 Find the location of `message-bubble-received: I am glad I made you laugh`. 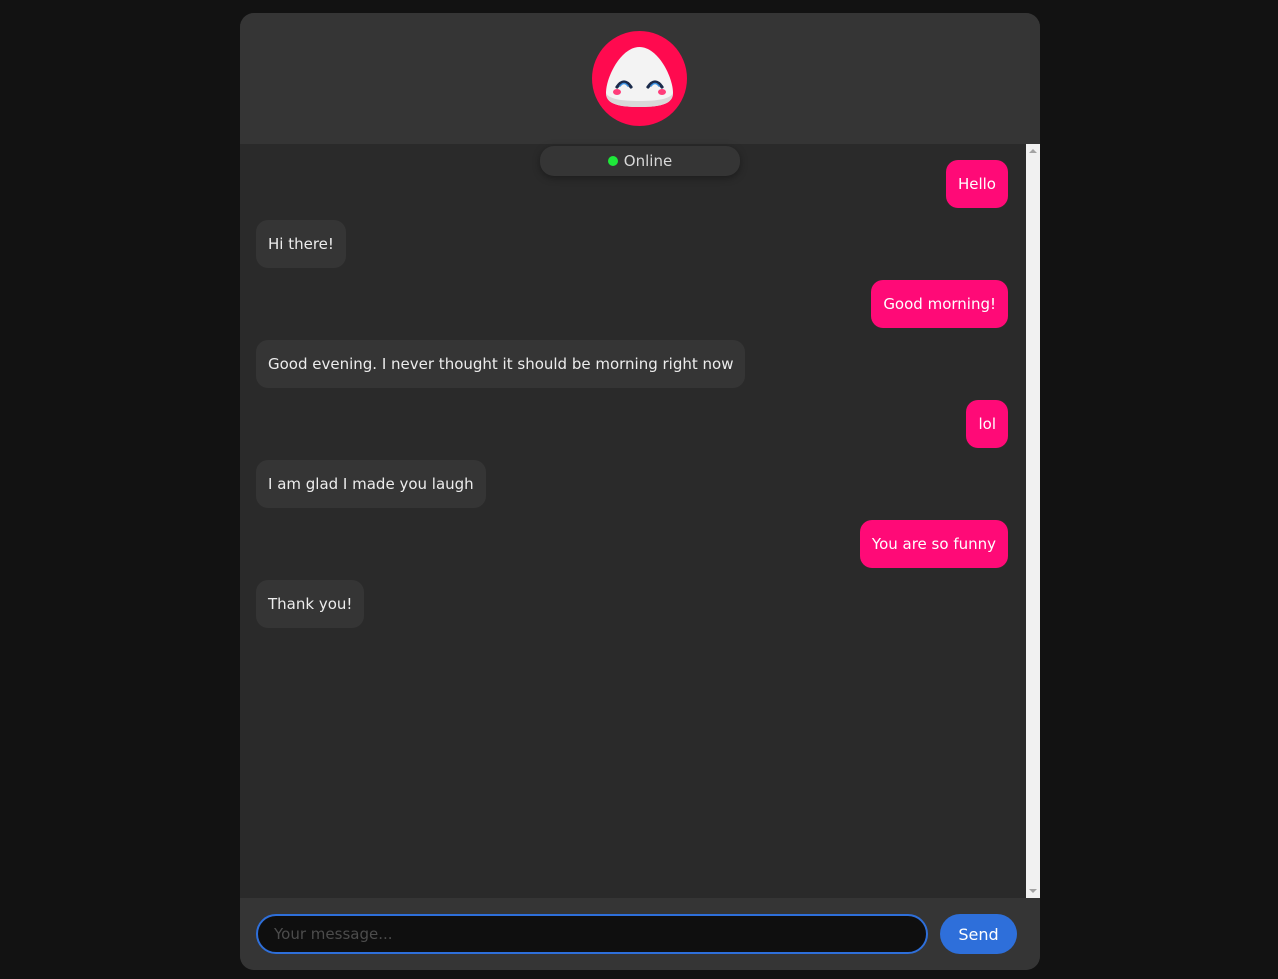

message-bubble-received: I am glad I made you laugh is located at coordinates (371, 484).